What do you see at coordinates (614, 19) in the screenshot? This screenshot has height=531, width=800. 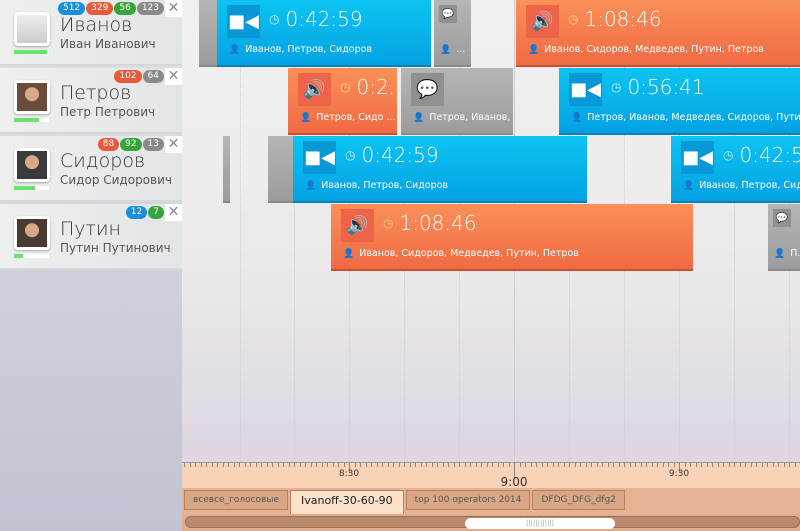 I see `duration: 1:08:46` at bounding box center [614, 19].